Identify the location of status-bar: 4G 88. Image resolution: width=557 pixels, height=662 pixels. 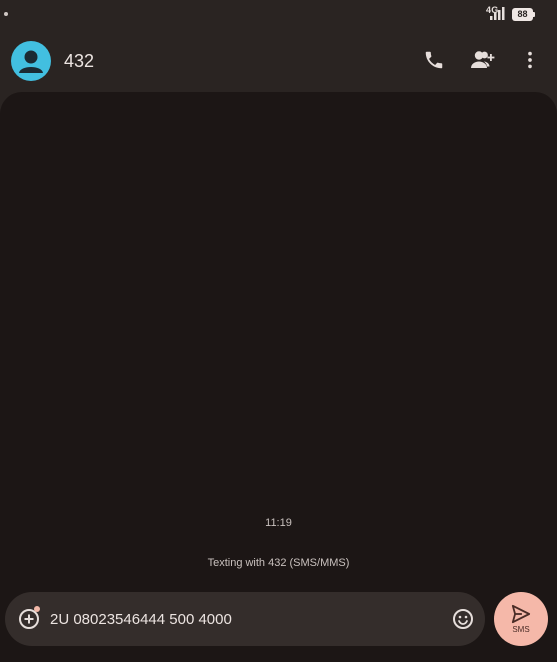
(278, 14).